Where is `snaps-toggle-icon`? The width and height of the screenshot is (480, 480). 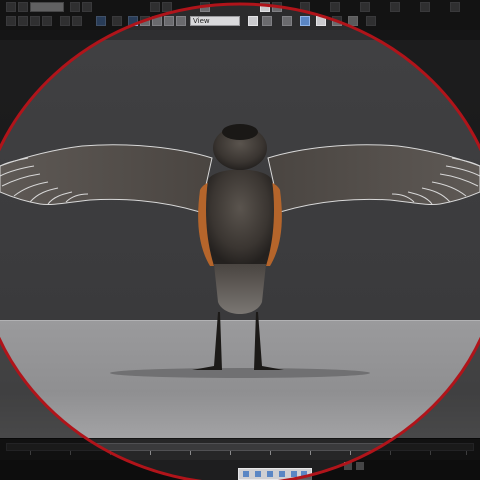
snaps-toggle-icon is located at coordinates (169, 21).